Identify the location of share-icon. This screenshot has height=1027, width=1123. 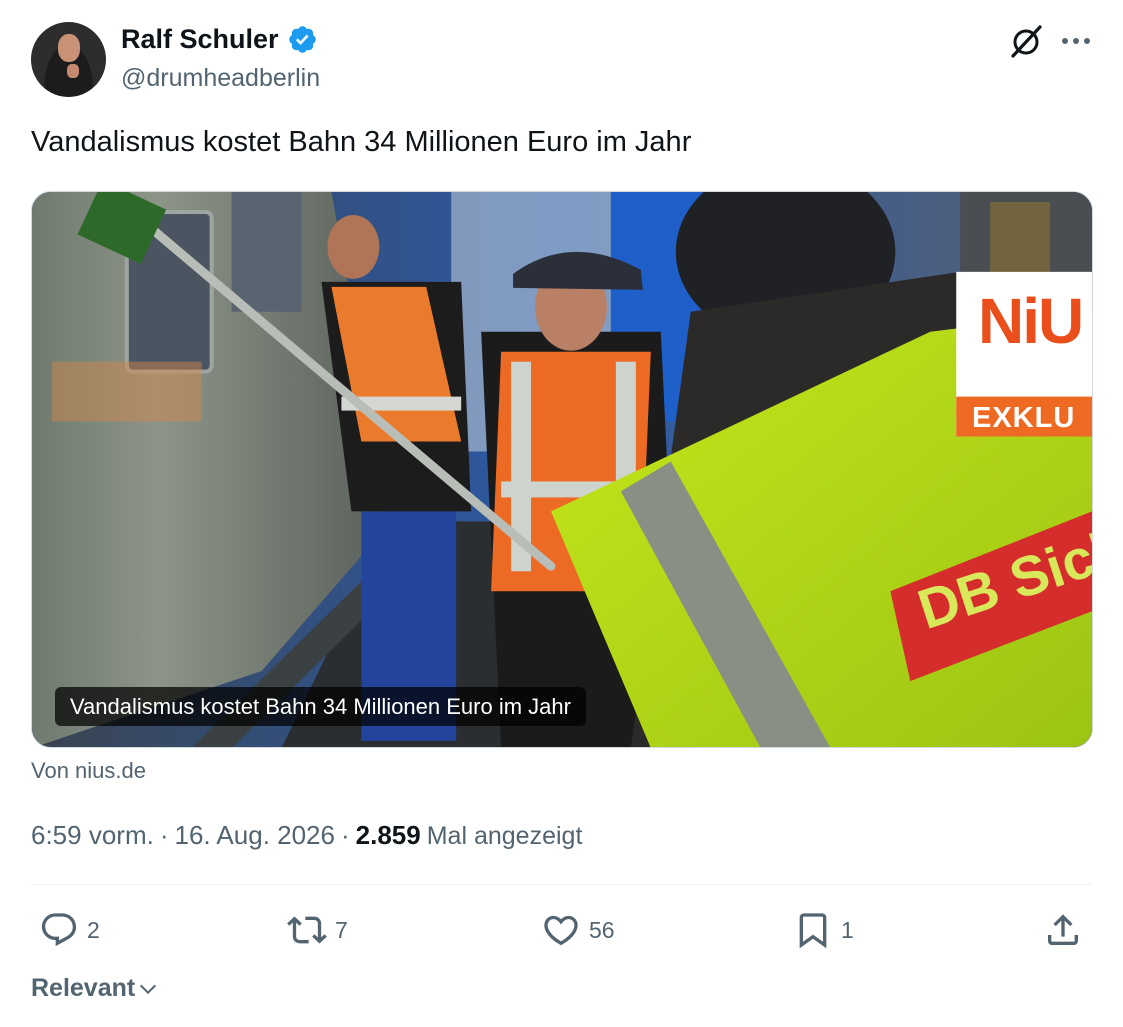
(1063, 929).